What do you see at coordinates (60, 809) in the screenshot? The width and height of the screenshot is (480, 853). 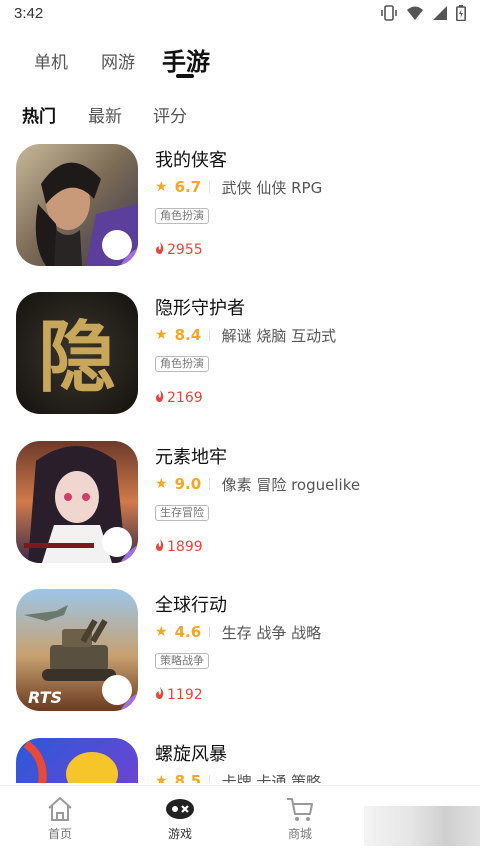 I see `home-icon` at bounding box center [60, 809].